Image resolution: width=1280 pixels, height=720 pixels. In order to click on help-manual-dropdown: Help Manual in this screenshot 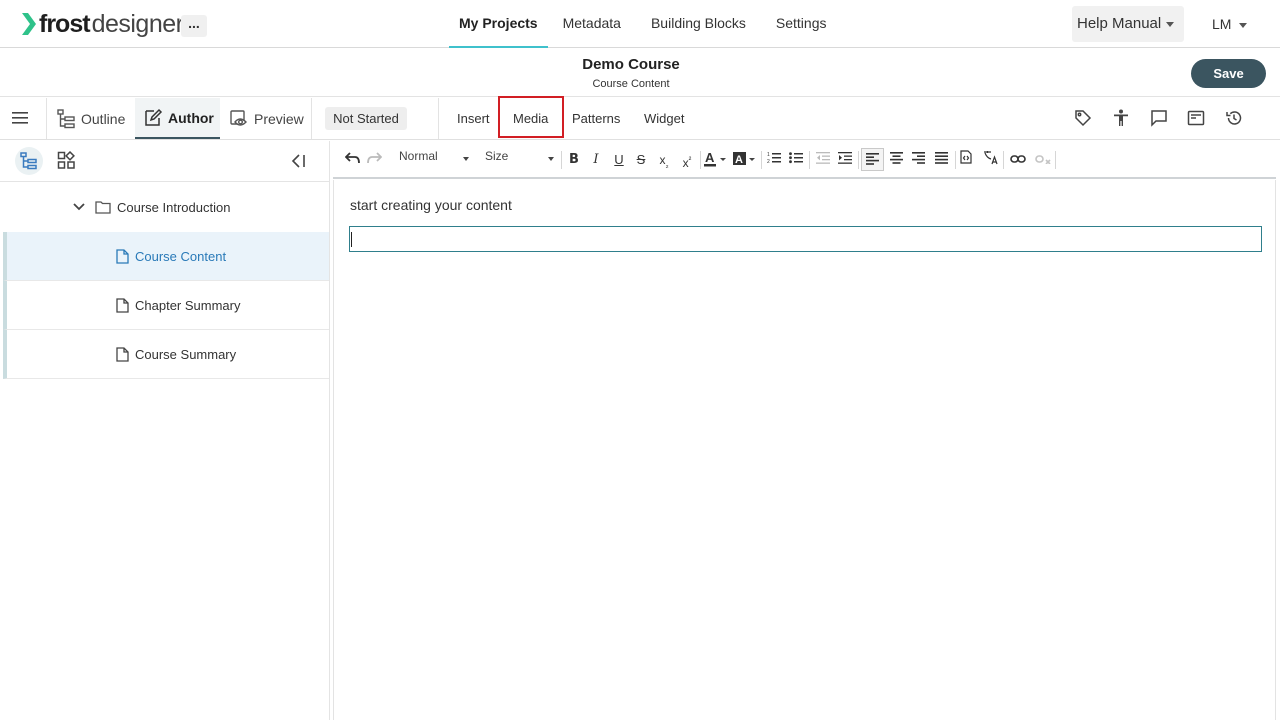, I will do `click(1128, 24)`.